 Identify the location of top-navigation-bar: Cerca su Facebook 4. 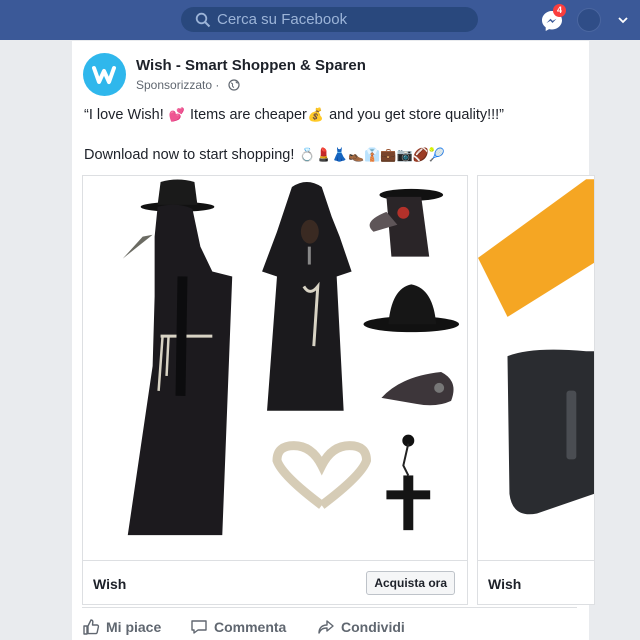
(320, 20).